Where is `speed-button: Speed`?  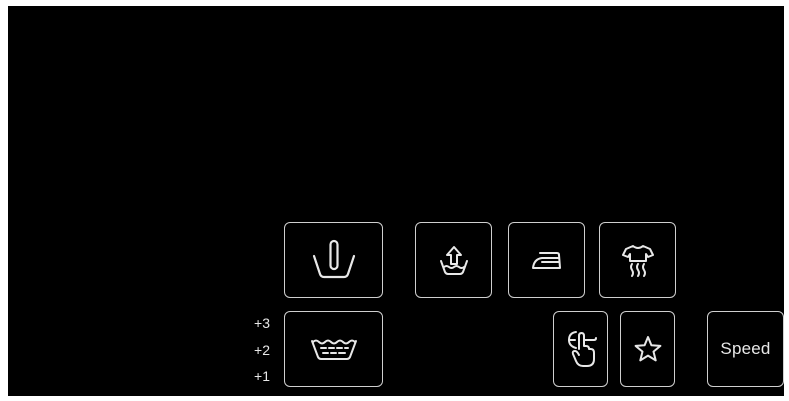 speed-button: Speed is located at coordinates (745, 349).